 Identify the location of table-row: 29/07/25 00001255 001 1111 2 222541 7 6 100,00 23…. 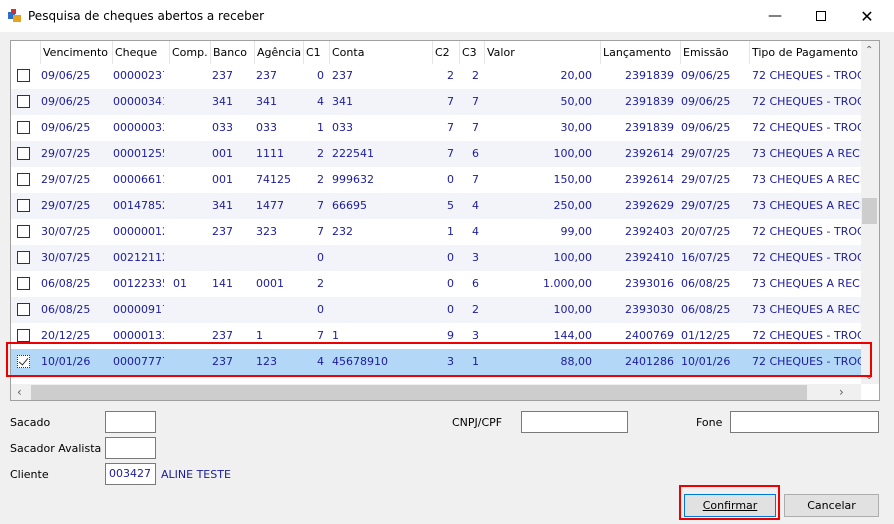
(436, 154).